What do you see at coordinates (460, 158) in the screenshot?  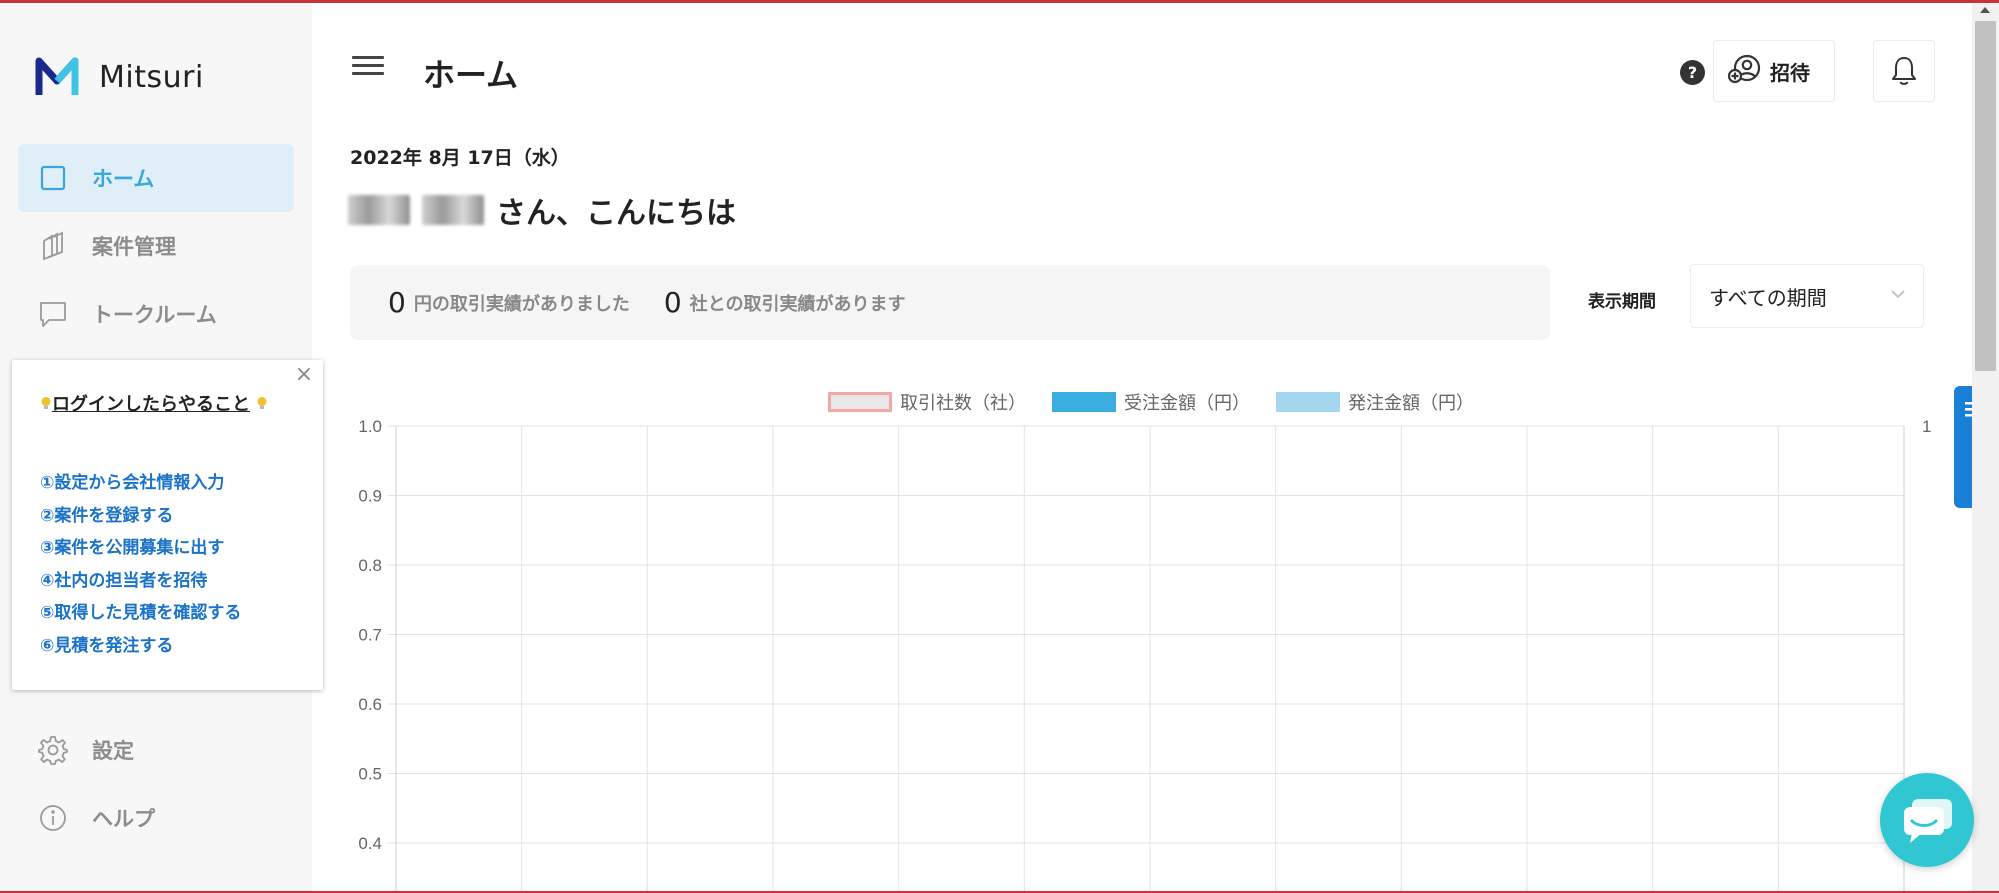 I see `current-date: 2022年 8月 17日（水）` at bounding box center [460, 158].